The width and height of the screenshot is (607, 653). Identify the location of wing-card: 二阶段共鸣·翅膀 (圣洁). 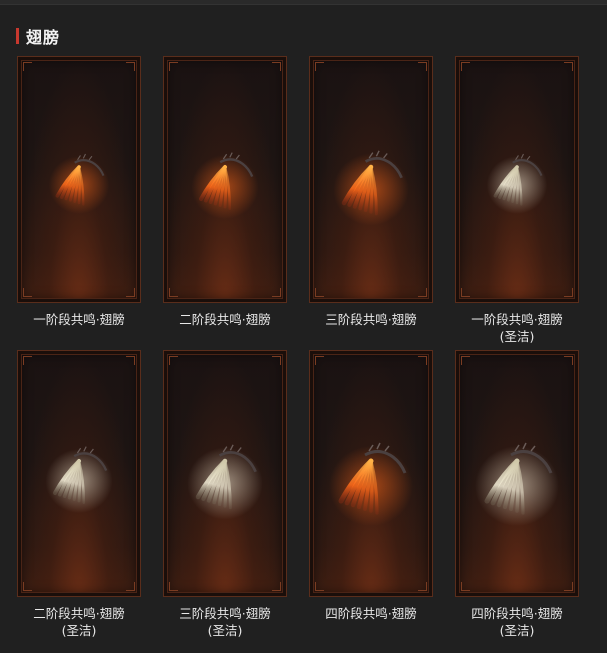
(79, 494).